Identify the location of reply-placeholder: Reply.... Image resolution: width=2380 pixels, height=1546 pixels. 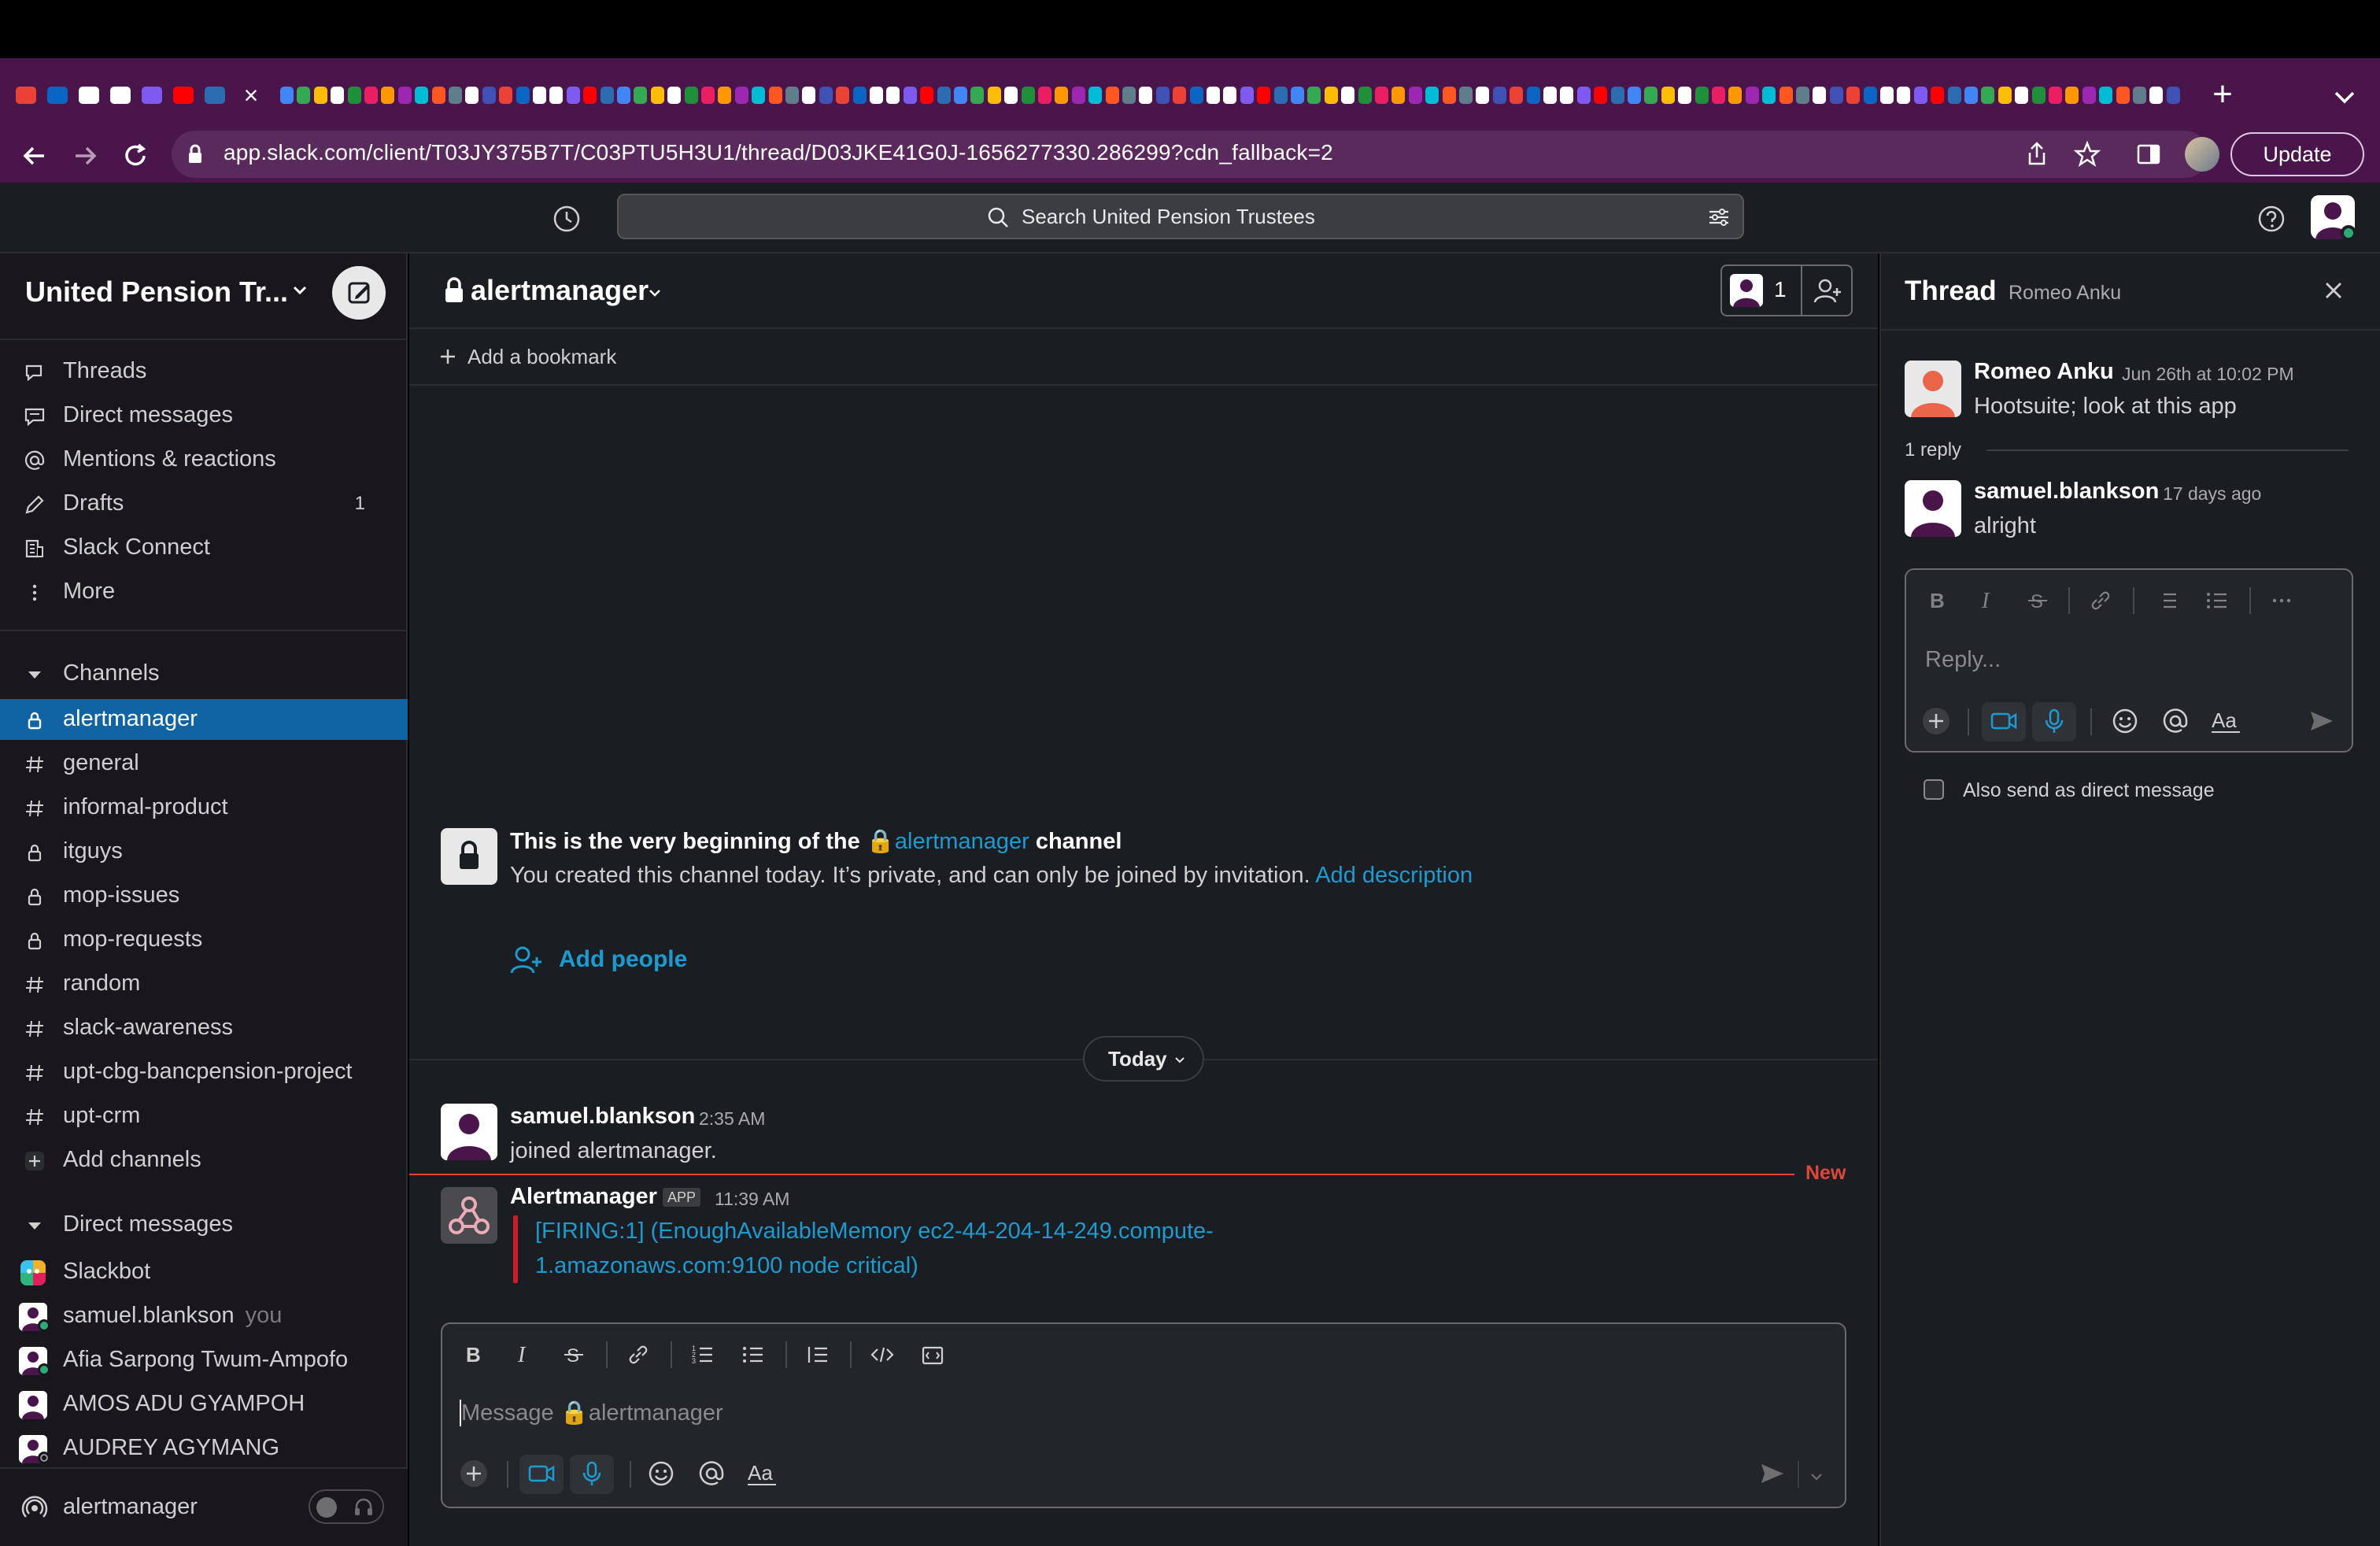
(1963, 660).